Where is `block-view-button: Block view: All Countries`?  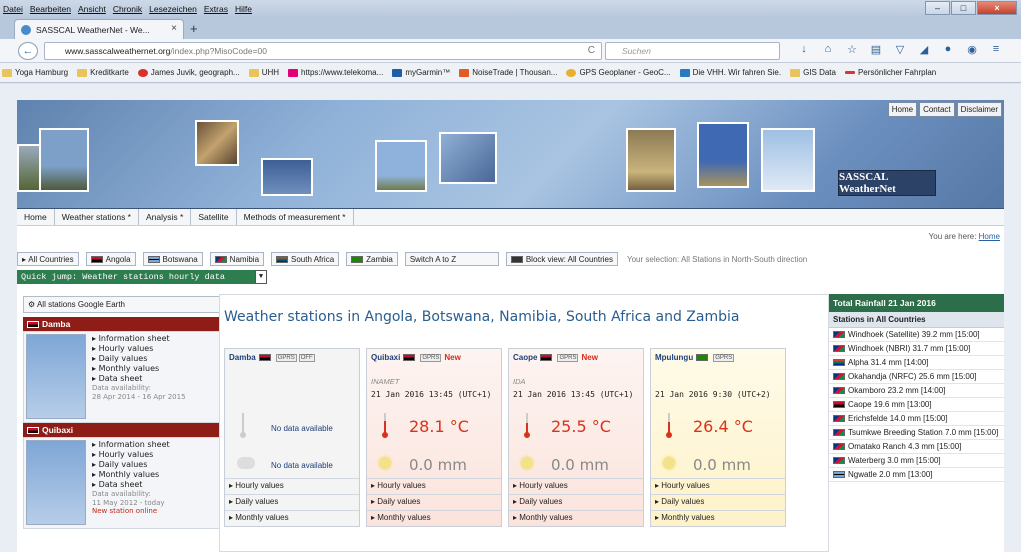
block-view-button: Block view: All Countries is located at coordinates (561, 259).